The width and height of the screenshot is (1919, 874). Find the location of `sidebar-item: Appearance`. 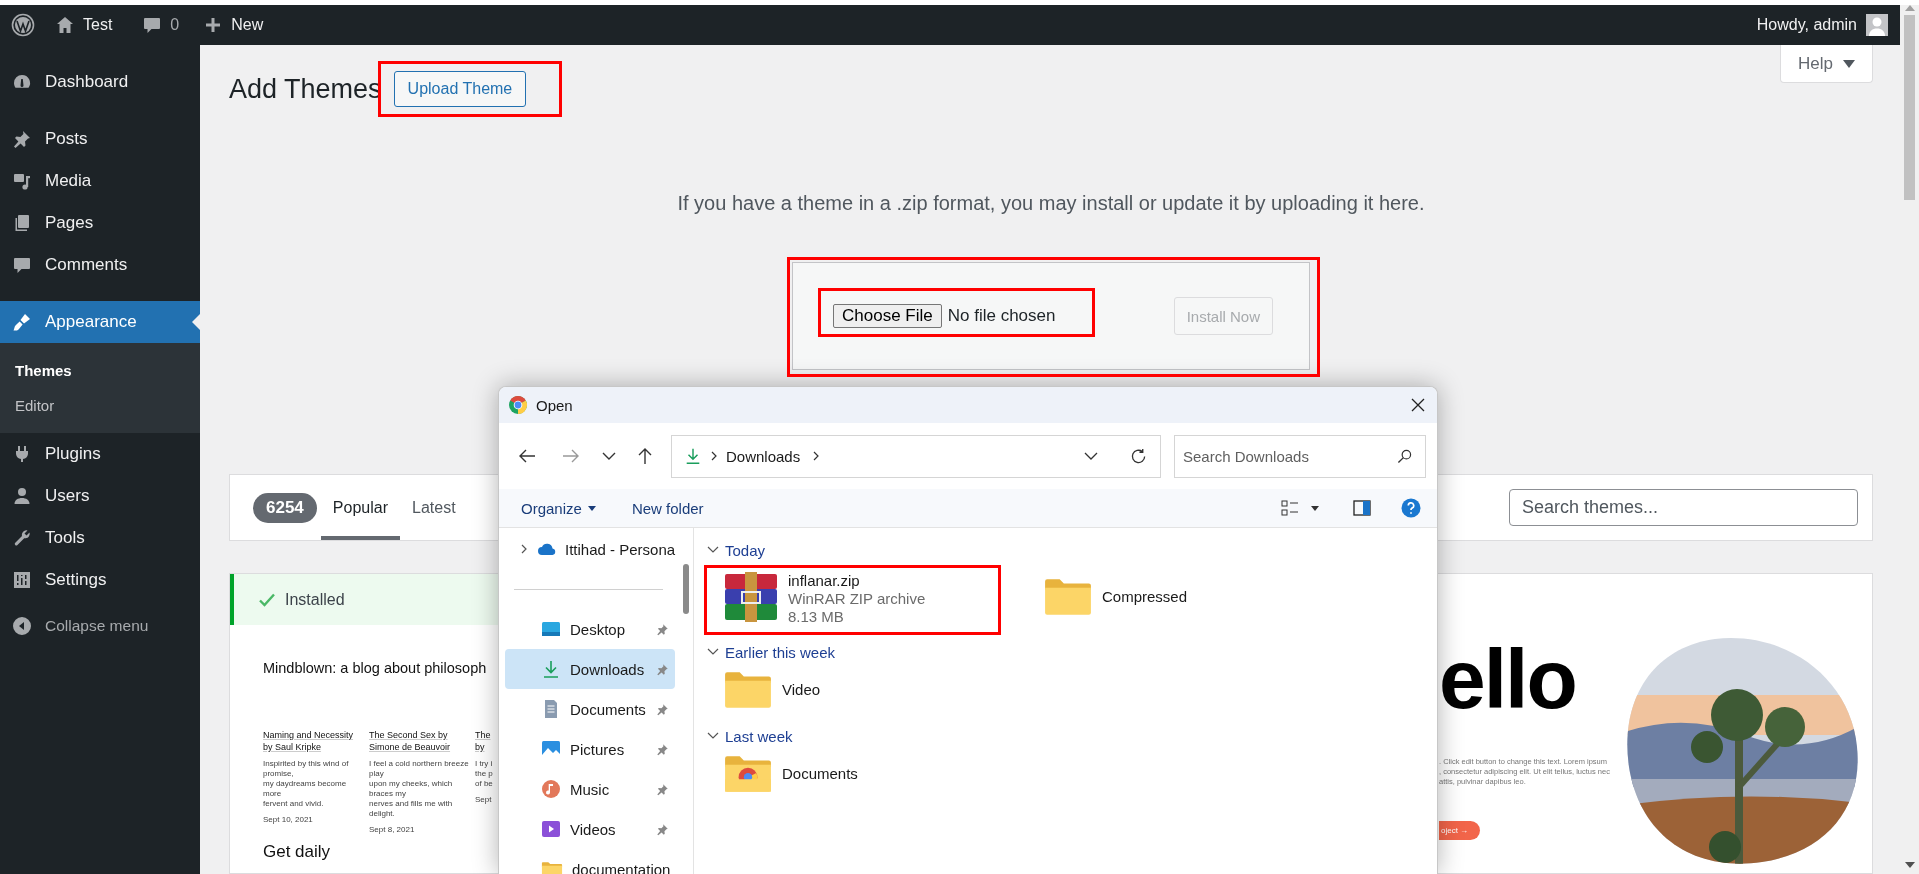

sidebar-item: Appearance is located at coordinates (100, 322).